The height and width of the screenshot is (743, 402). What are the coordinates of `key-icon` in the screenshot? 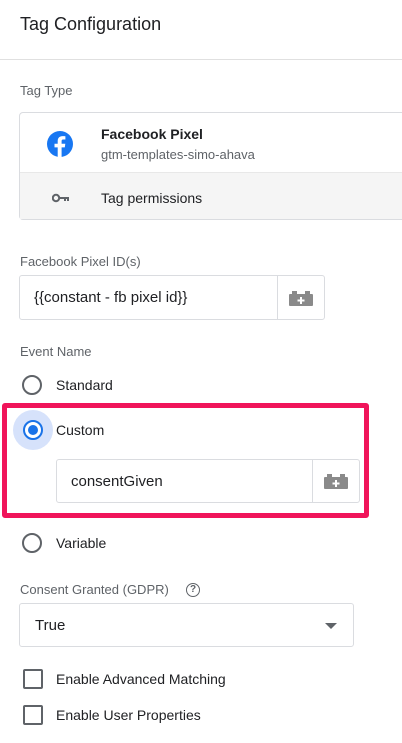 It's located at (60, 198).